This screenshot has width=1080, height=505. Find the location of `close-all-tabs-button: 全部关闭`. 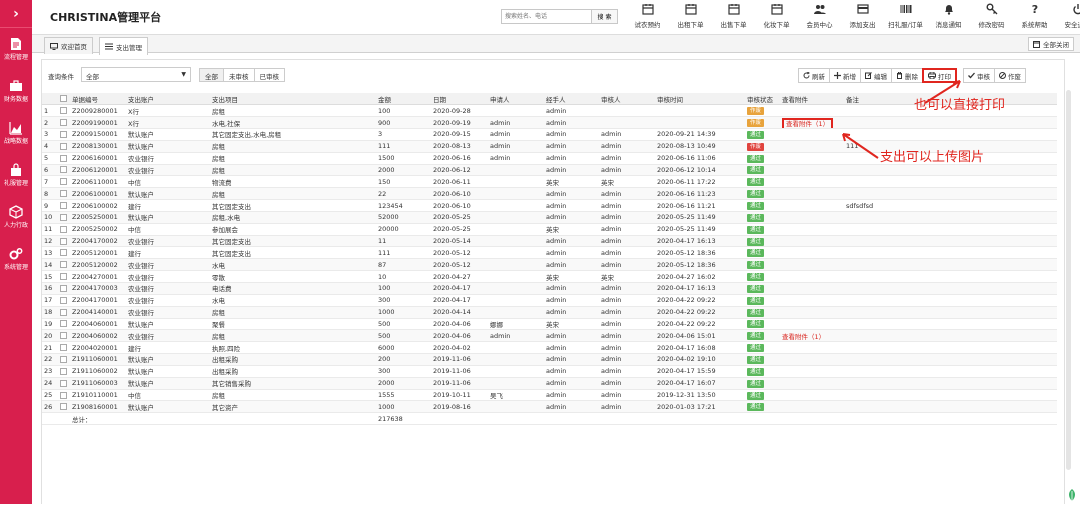

close-all-tabs-button: 全部关闭 is located at coordinates (1051, 44).